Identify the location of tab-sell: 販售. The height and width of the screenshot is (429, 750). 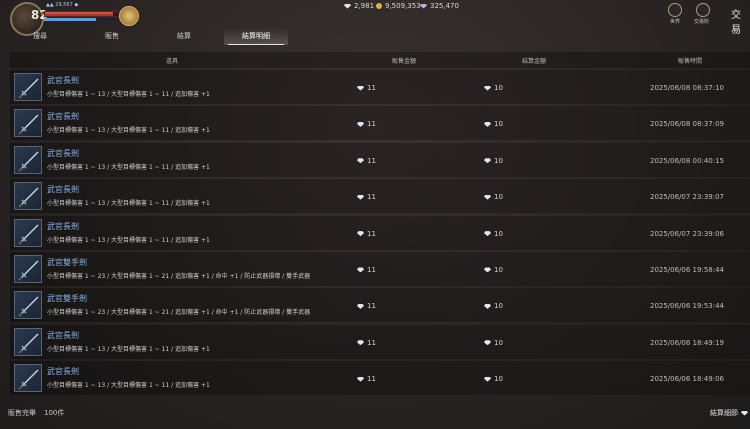
(112, 36).